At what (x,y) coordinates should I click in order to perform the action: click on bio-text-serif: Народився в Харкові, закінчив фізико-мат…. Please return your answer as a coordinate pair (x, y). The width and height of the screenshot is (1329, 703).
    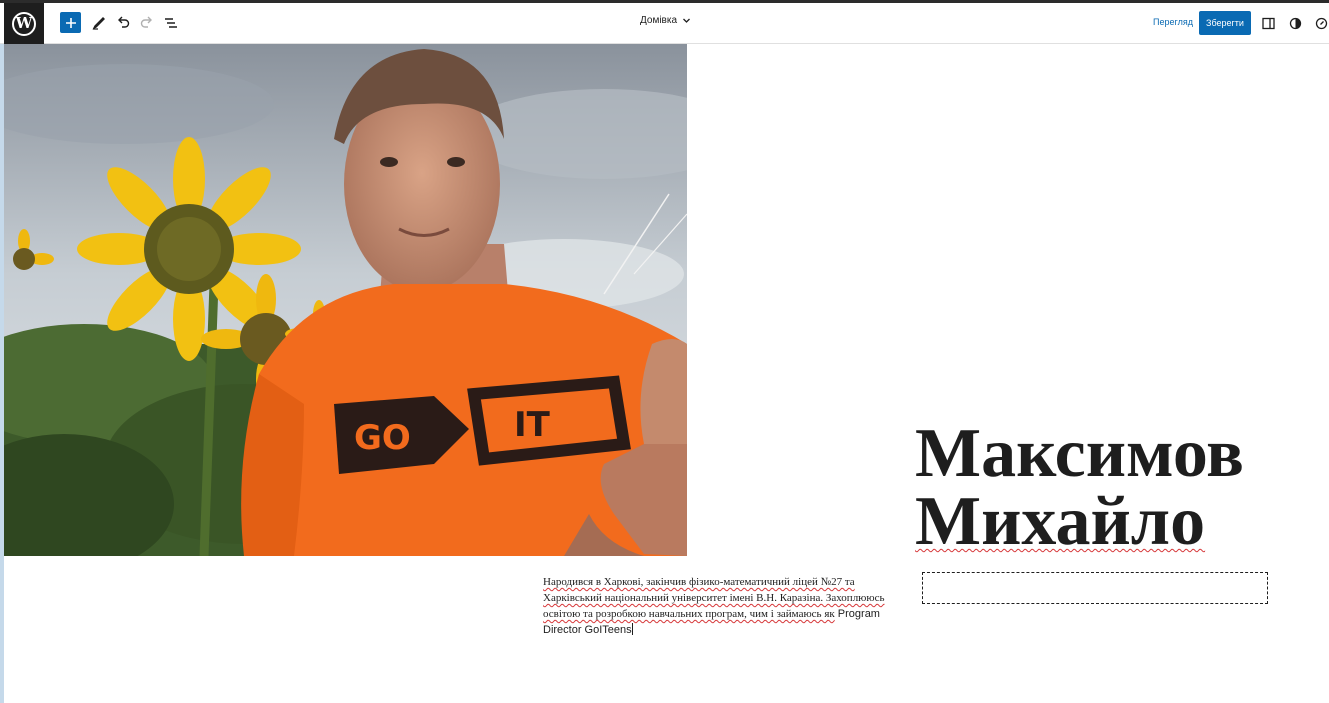
    Looking at the image, I should click on (714, 598).